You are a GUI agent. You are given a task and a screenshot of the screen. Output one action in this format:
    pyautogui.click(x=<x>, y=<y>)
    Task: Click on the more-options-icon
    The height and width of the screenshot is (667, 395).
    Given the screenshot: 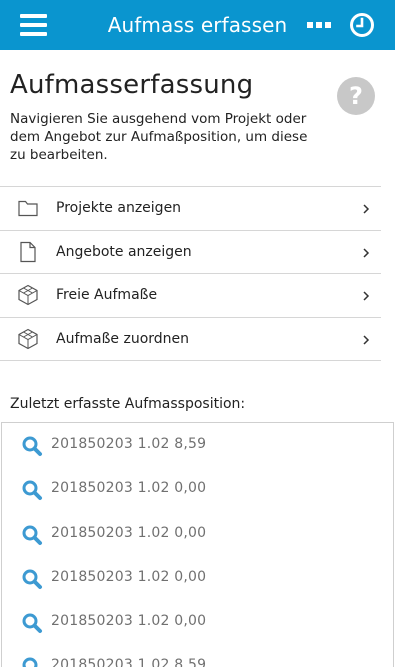 What is the action you would take?
    pyautogui.click(x=319, y=25)
    